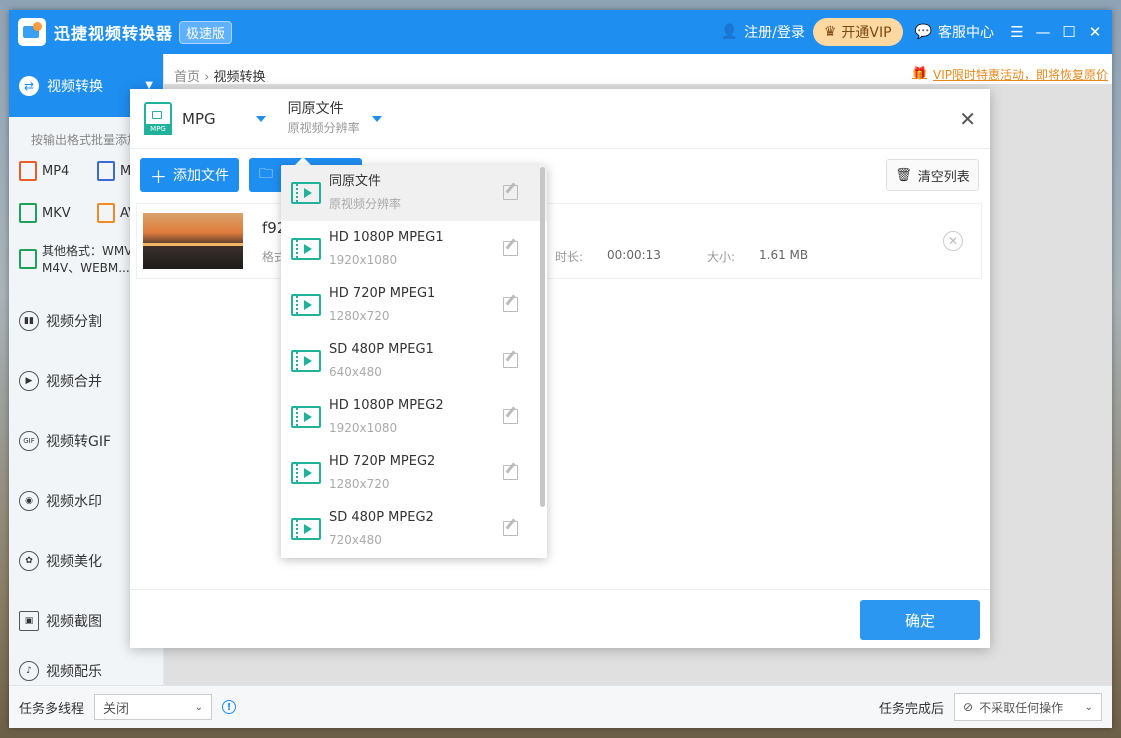 This screenshot has height=738, width=1121. I want to click on mov-file-icon, so click(106, 171).